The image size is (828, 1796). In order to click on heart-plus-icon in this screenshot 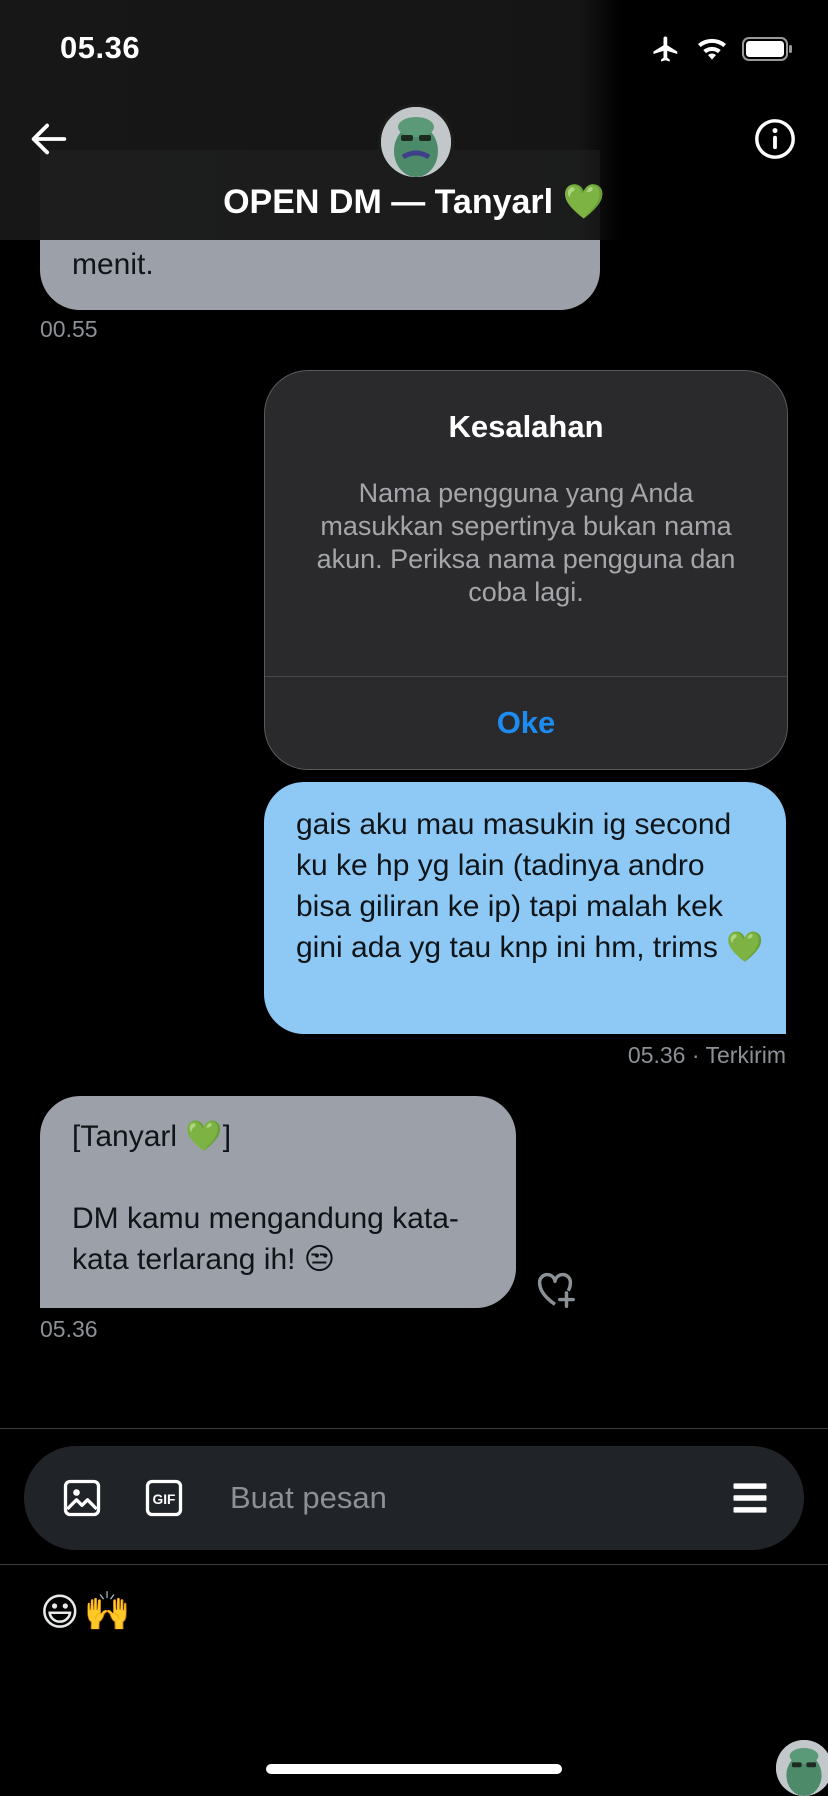, I will do `click(556, 1290)`.